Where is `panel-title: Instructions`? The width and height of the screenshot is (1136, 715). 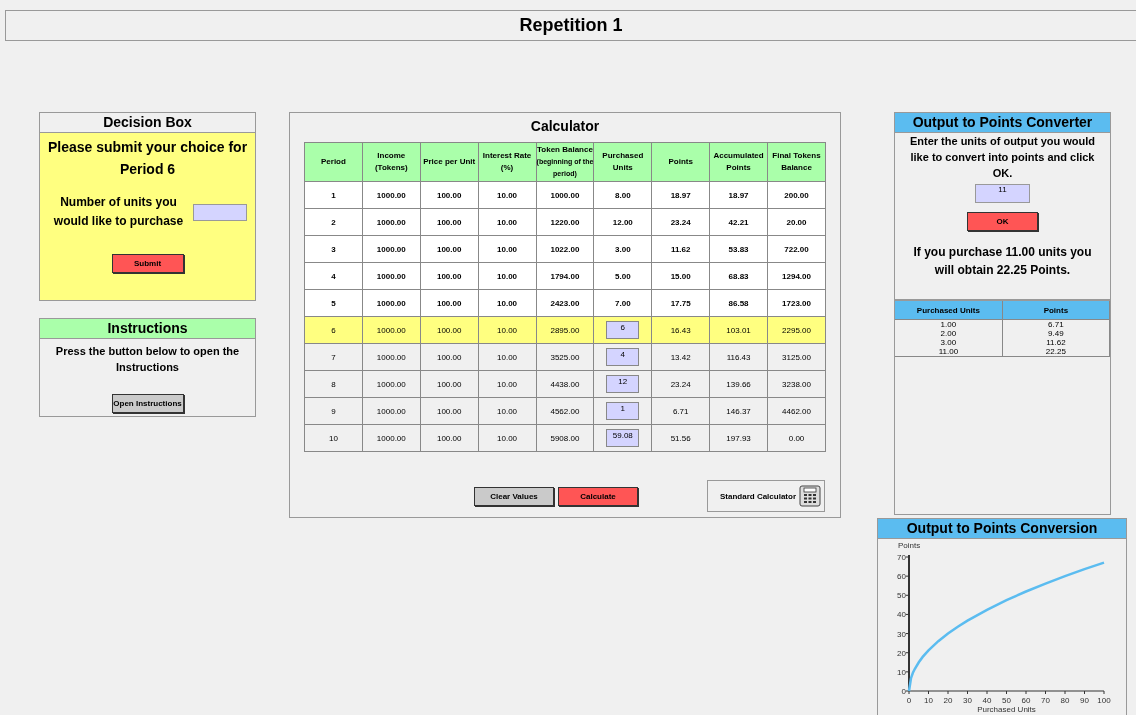
panel-title: Instructions is located at coordinates (147, 328).